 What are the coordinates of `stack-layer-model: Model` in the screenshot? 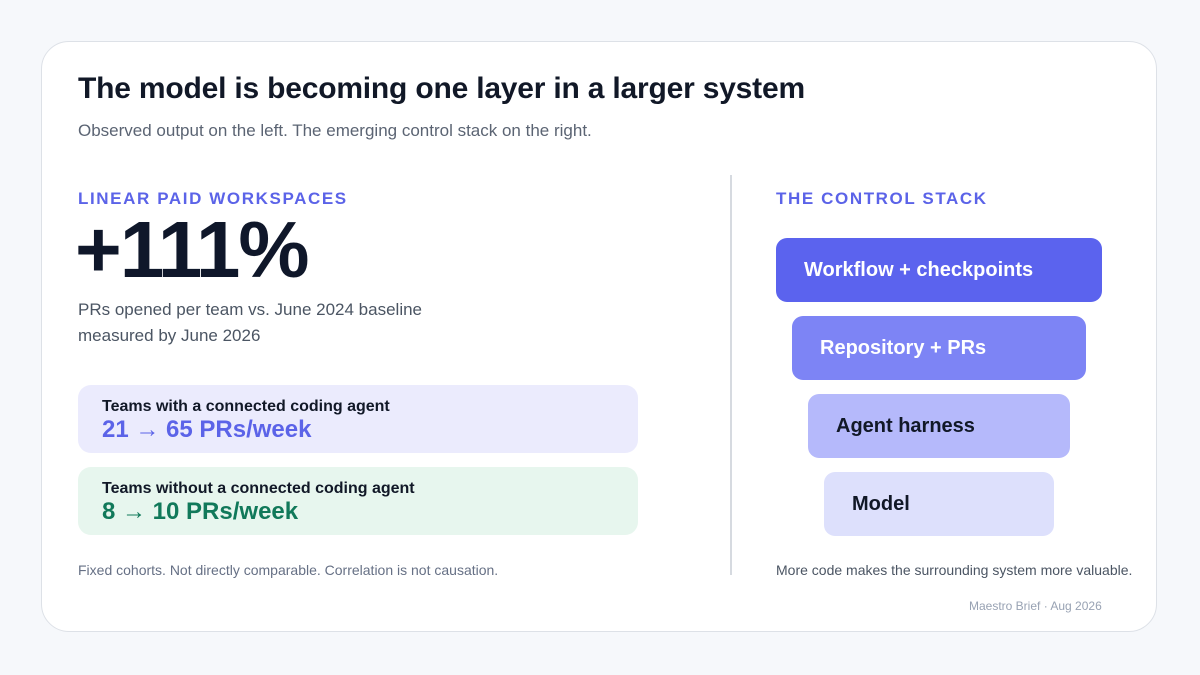 It's located at (939, 504).